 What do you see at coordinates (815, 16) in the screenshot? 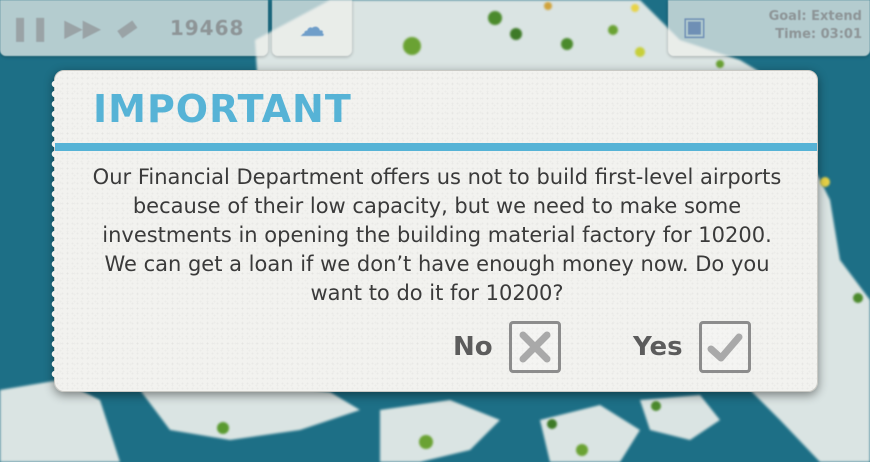
I see `goal-line: Goal: Extend` at bounding box center [815, 16].